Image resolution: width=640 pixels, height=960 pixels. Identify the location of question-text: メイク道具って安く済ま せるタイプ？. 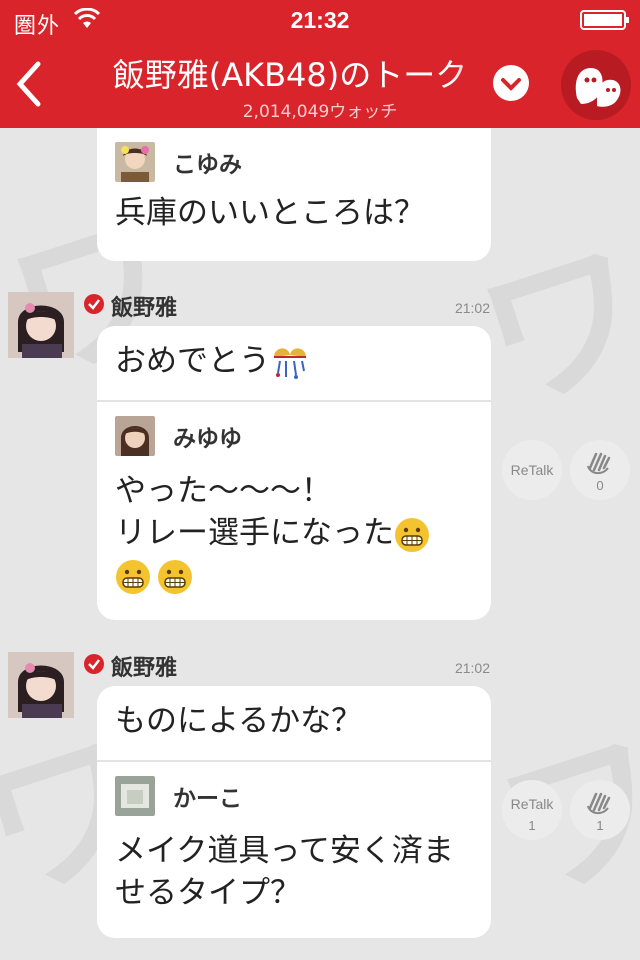
(294, 872).